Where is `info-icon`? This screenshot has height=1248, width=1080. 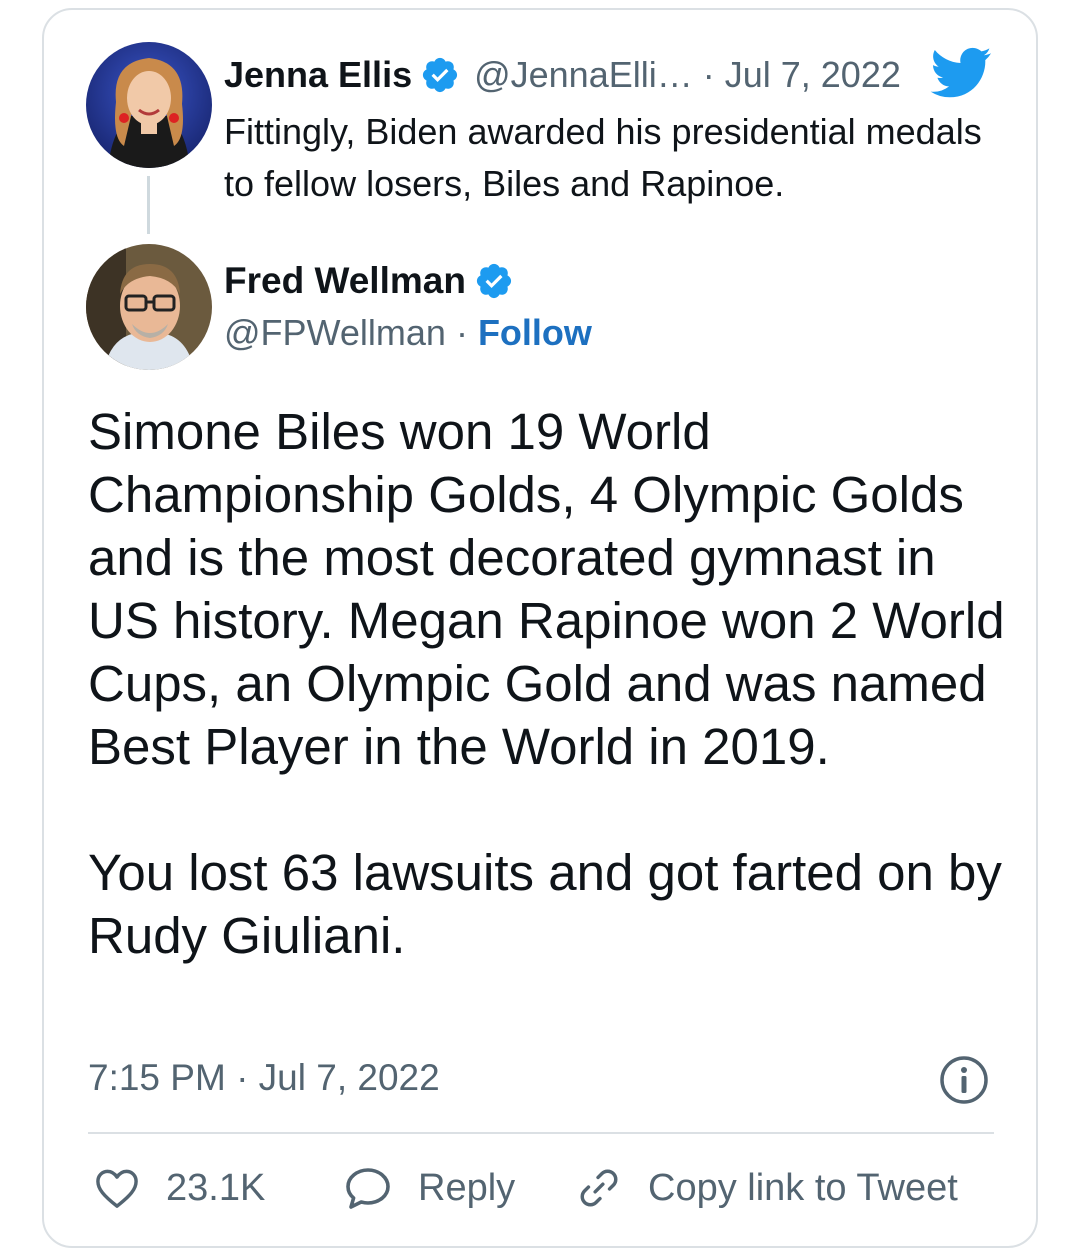 info-icon is located at coordinates (964, 1080).